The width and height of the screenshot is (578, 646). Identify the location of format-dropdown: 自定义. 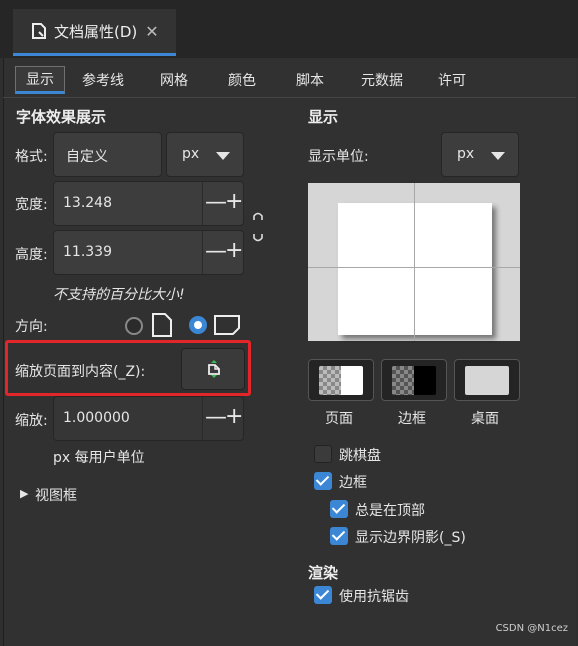
(107, 154).